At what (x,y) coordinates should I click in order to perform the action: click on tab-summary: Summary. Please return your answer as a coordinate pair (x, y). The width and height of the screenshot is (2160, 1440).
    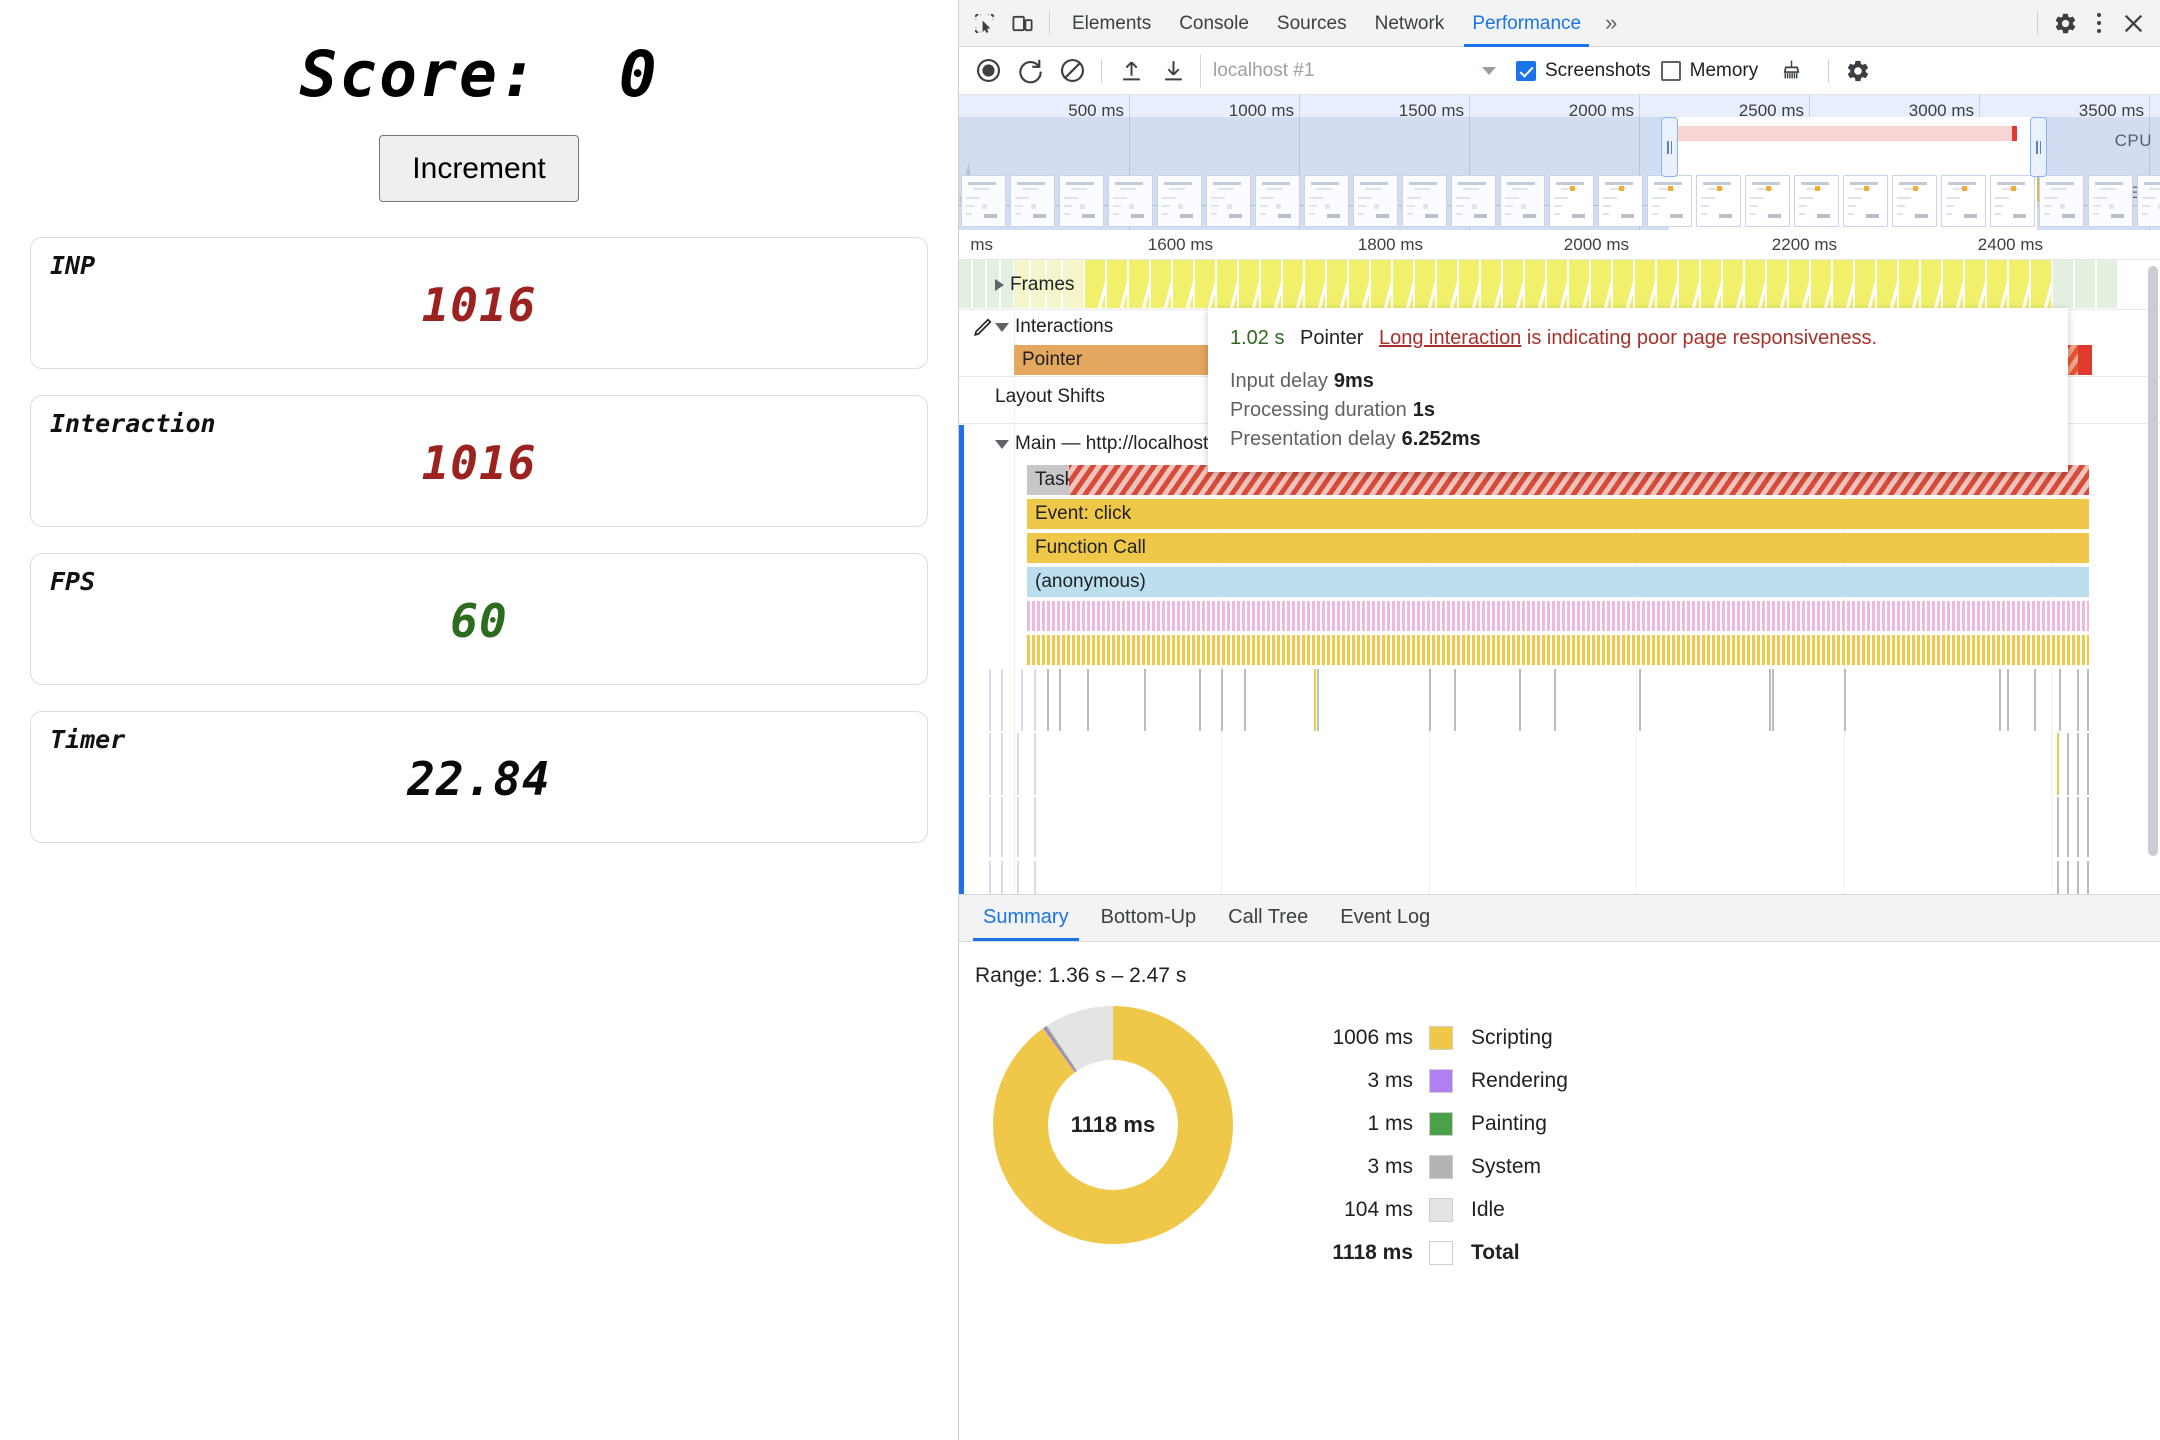
    Looking at the image, I should click on (1026, 917).